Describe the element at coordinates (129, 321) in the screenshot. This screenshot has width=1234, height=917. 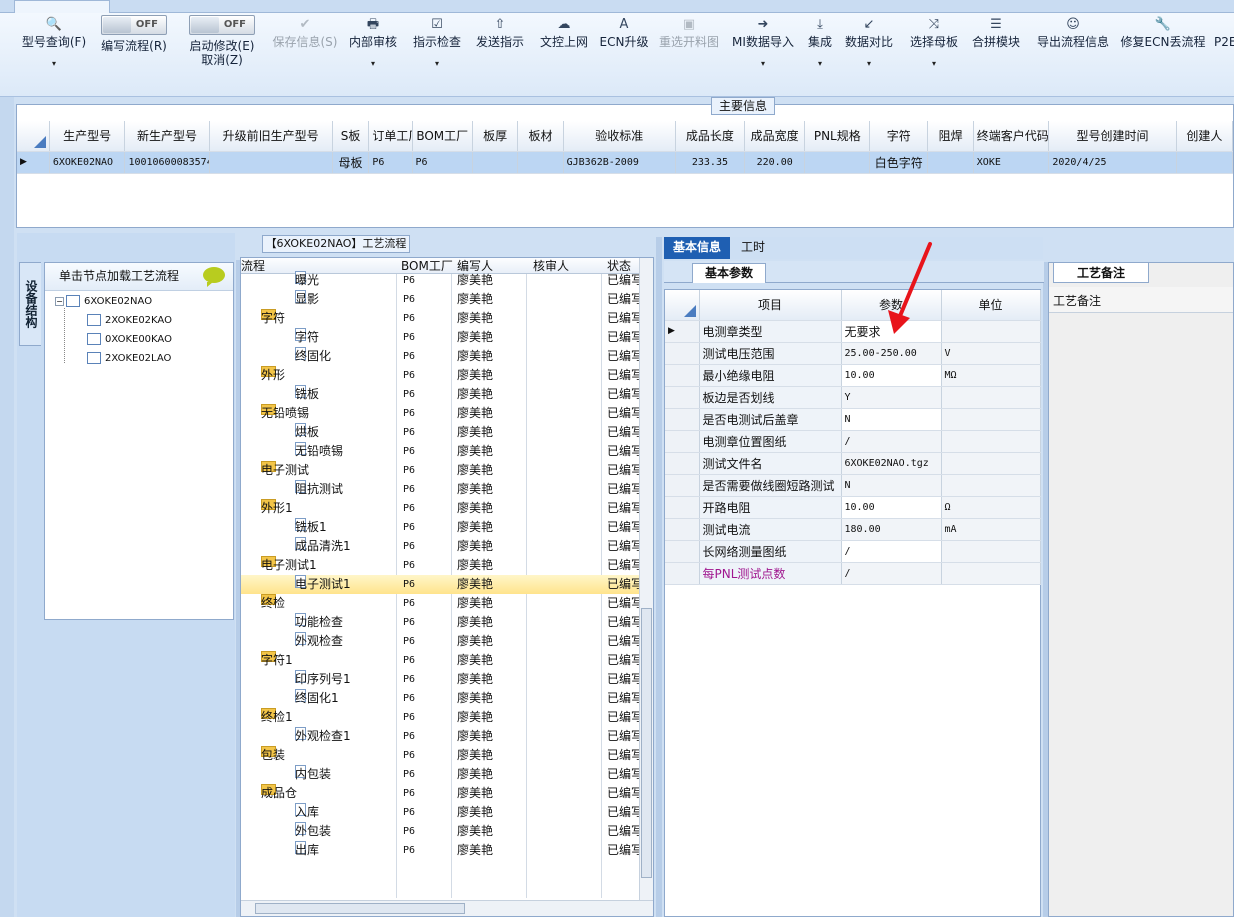
I see `tree-node-child: 2XOKE02KAO` at that location.